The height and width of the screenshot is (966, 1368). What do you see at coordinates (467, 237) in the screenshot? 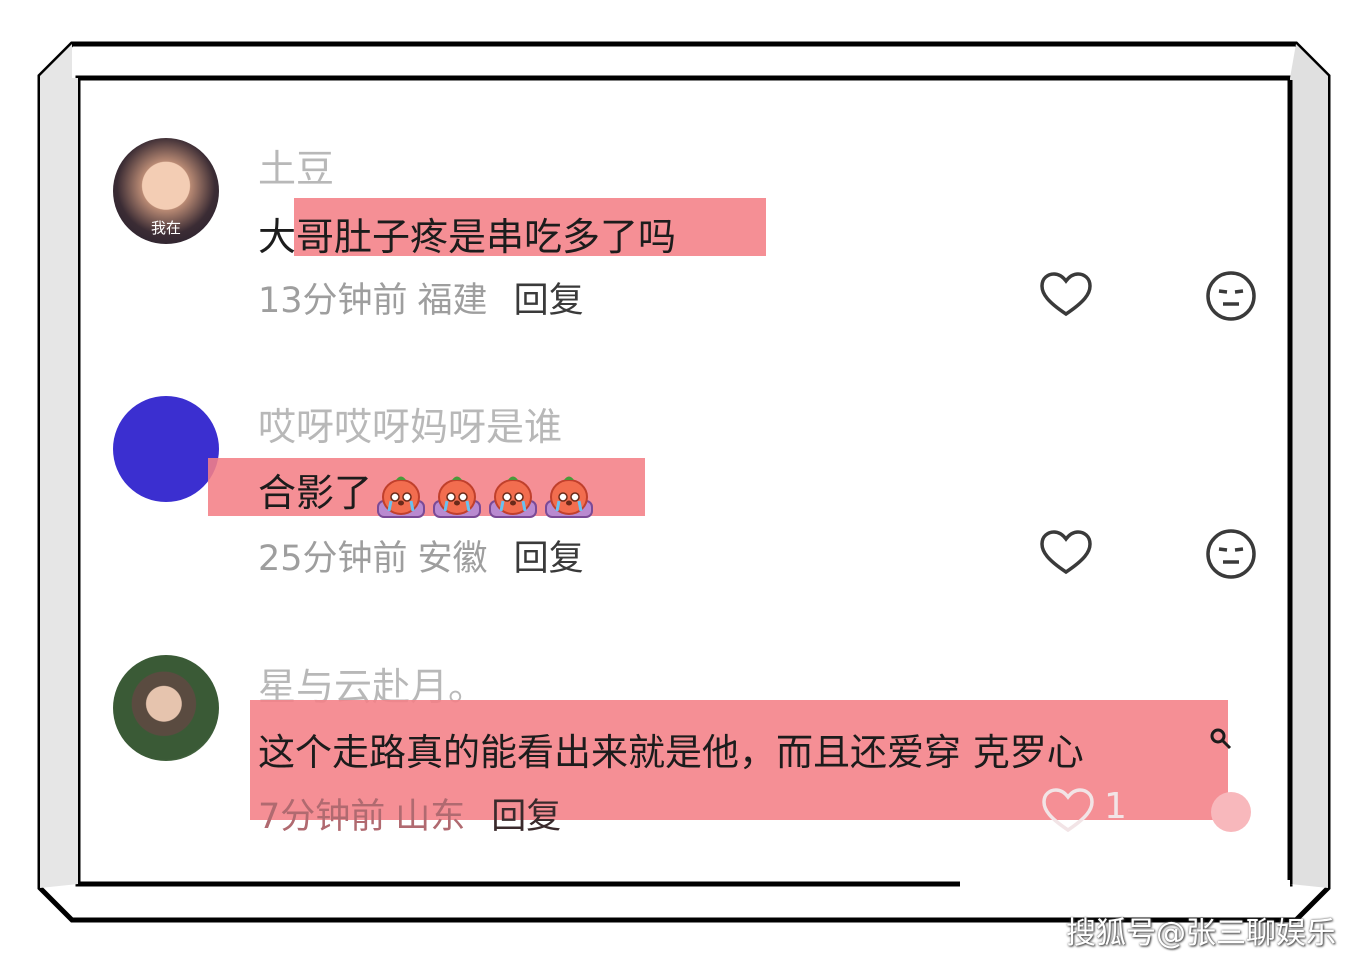
I see `comment-text: 大哥肚子疼是串吃多了吗` at bounding box center [467, 237].